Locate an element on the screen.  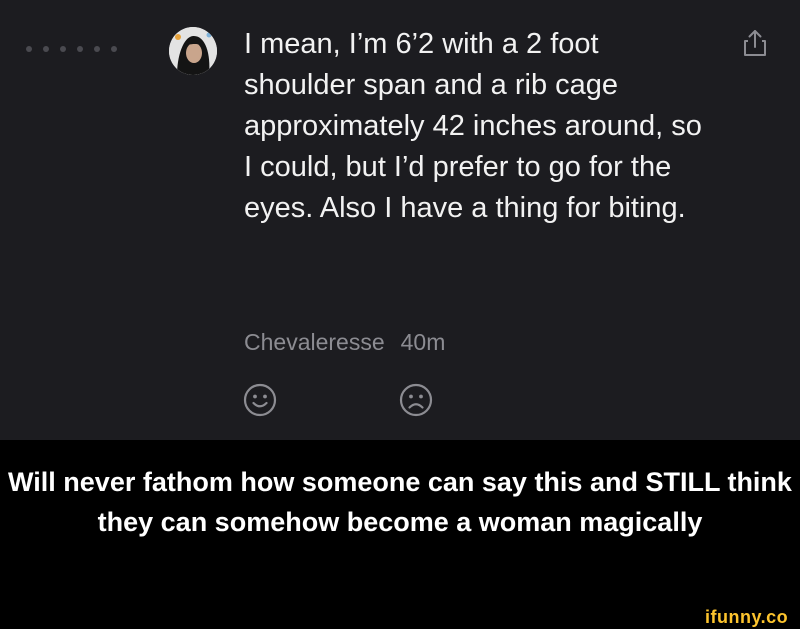
share-icon is located at coordinates (755, 43).